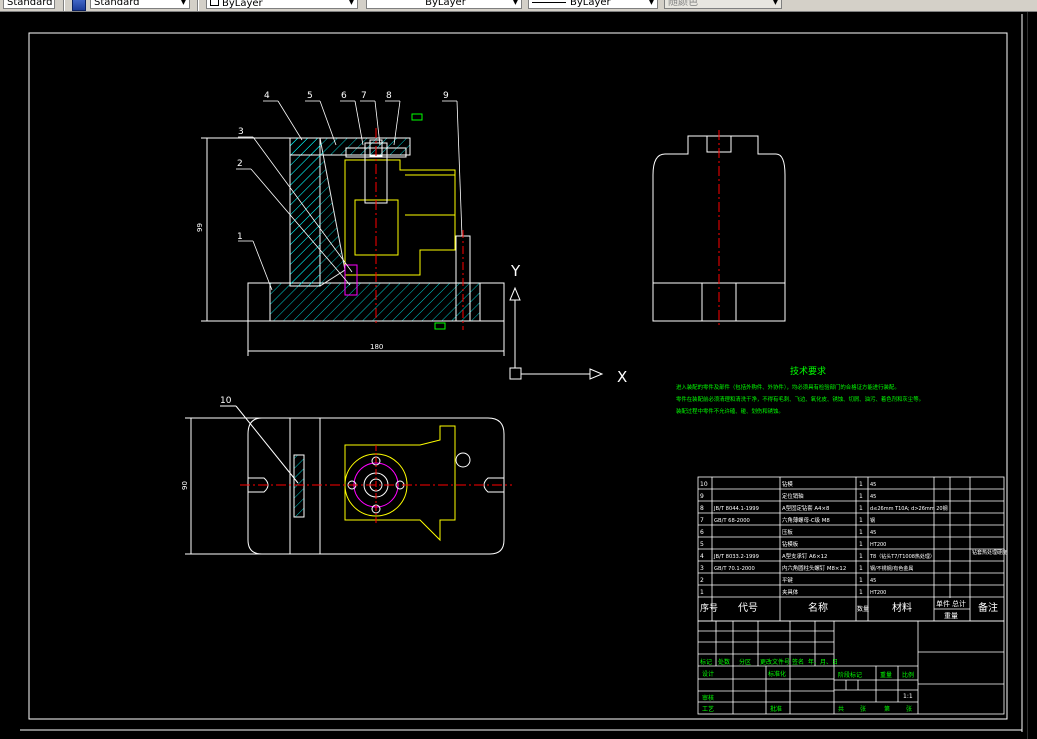 The height and width of the screenshot is (739, 1037). I want to click on revision-doc: 更改文件号, so click(775, 662).